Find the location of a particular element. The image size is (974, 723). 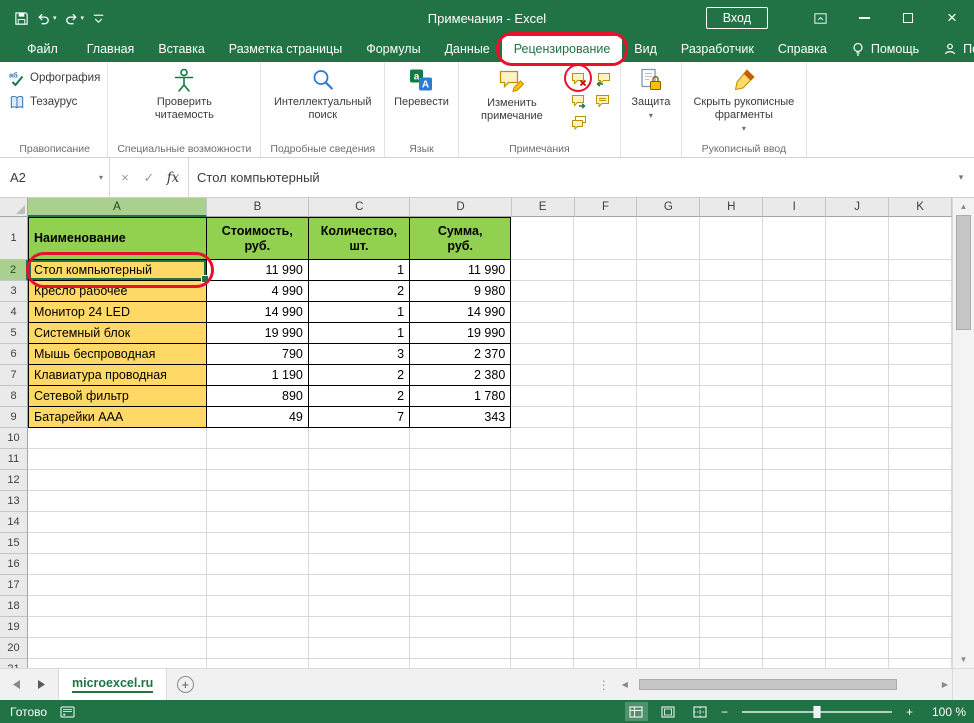

row-header-4: 4 is located at coordinates (14, 312).